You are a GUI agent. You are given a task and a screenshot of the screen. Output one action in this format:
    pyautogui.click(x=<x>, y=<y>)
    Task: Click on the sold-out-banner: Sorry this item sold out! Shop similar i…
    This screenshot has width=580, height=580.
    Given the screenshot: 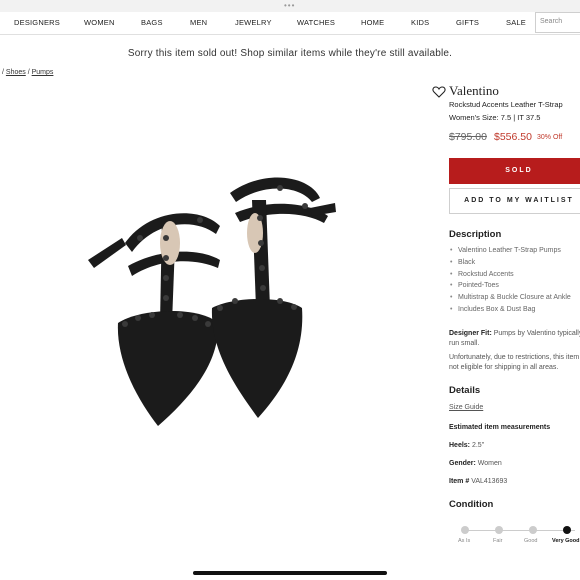 What is the action you would take?
    pyautogui.click(x=290, y=53)
    